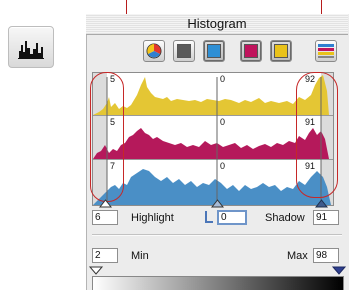 This screenshot has width=354, height=290. Describe the element at coordinates (321, 203) in the screenshot. I see `shadow-slider-handle` at that location.